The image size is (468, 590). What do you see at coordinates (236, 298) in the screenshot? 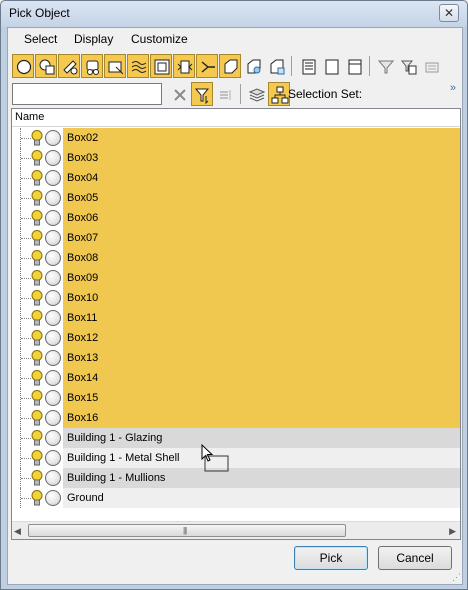
I see `list-item: Box10` at bounding box center [236, 298].